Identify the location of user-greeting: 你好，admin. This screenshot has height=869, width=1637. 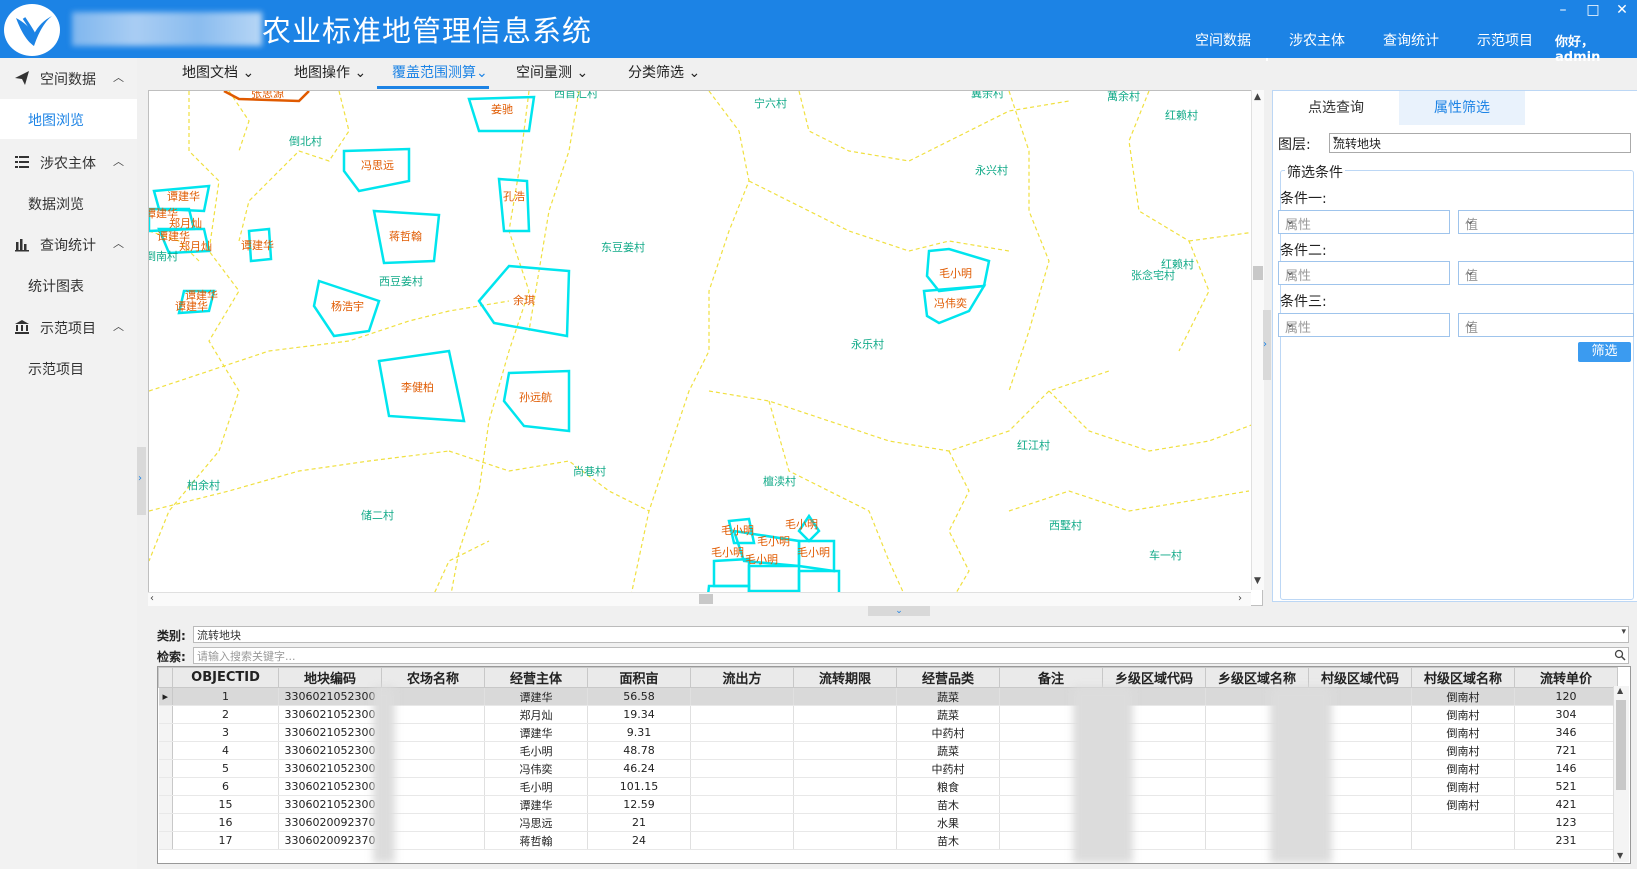
(1596, 48).